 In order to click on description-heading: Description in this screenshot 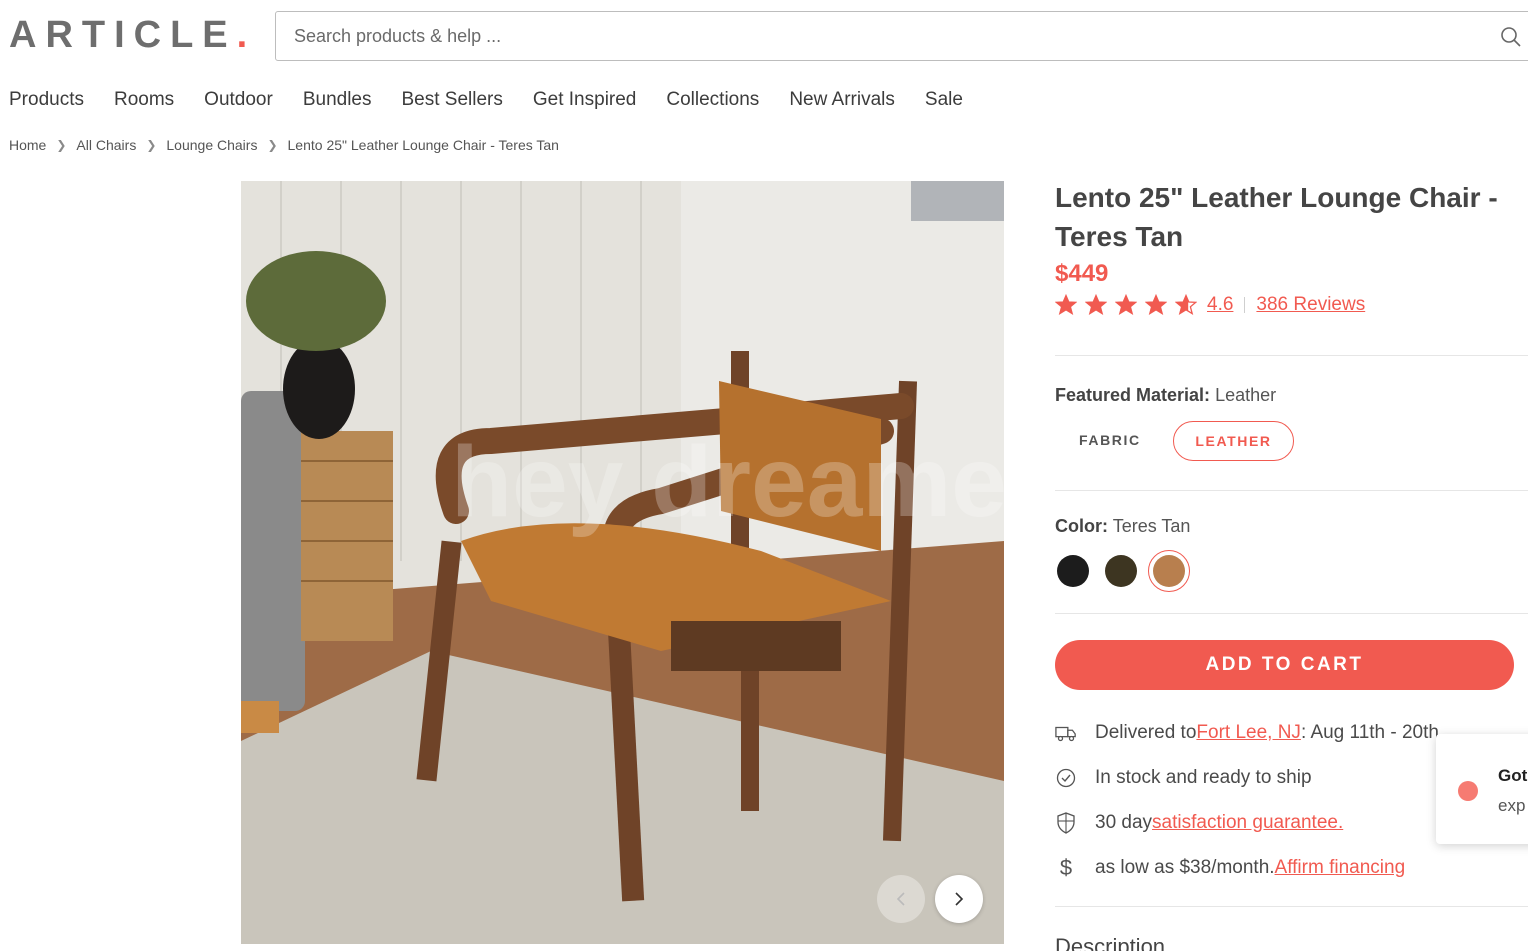, I will do `click(1110, 942)`.